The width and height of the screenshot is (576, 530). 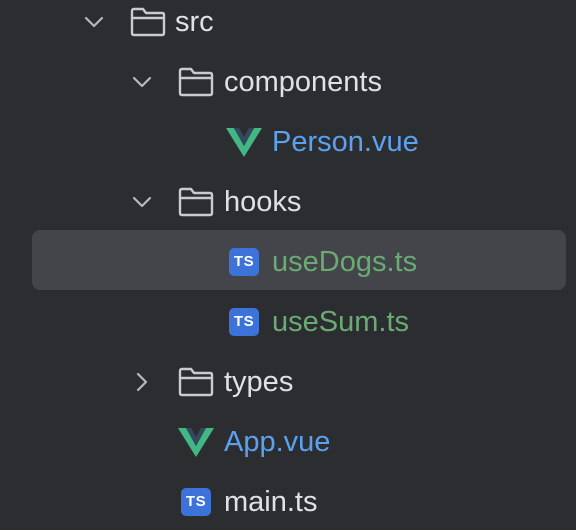 What do you see at coordinates (142, 382) in the screenshot?
I see `chevron-right-icon` at bounding box center [142, 382].